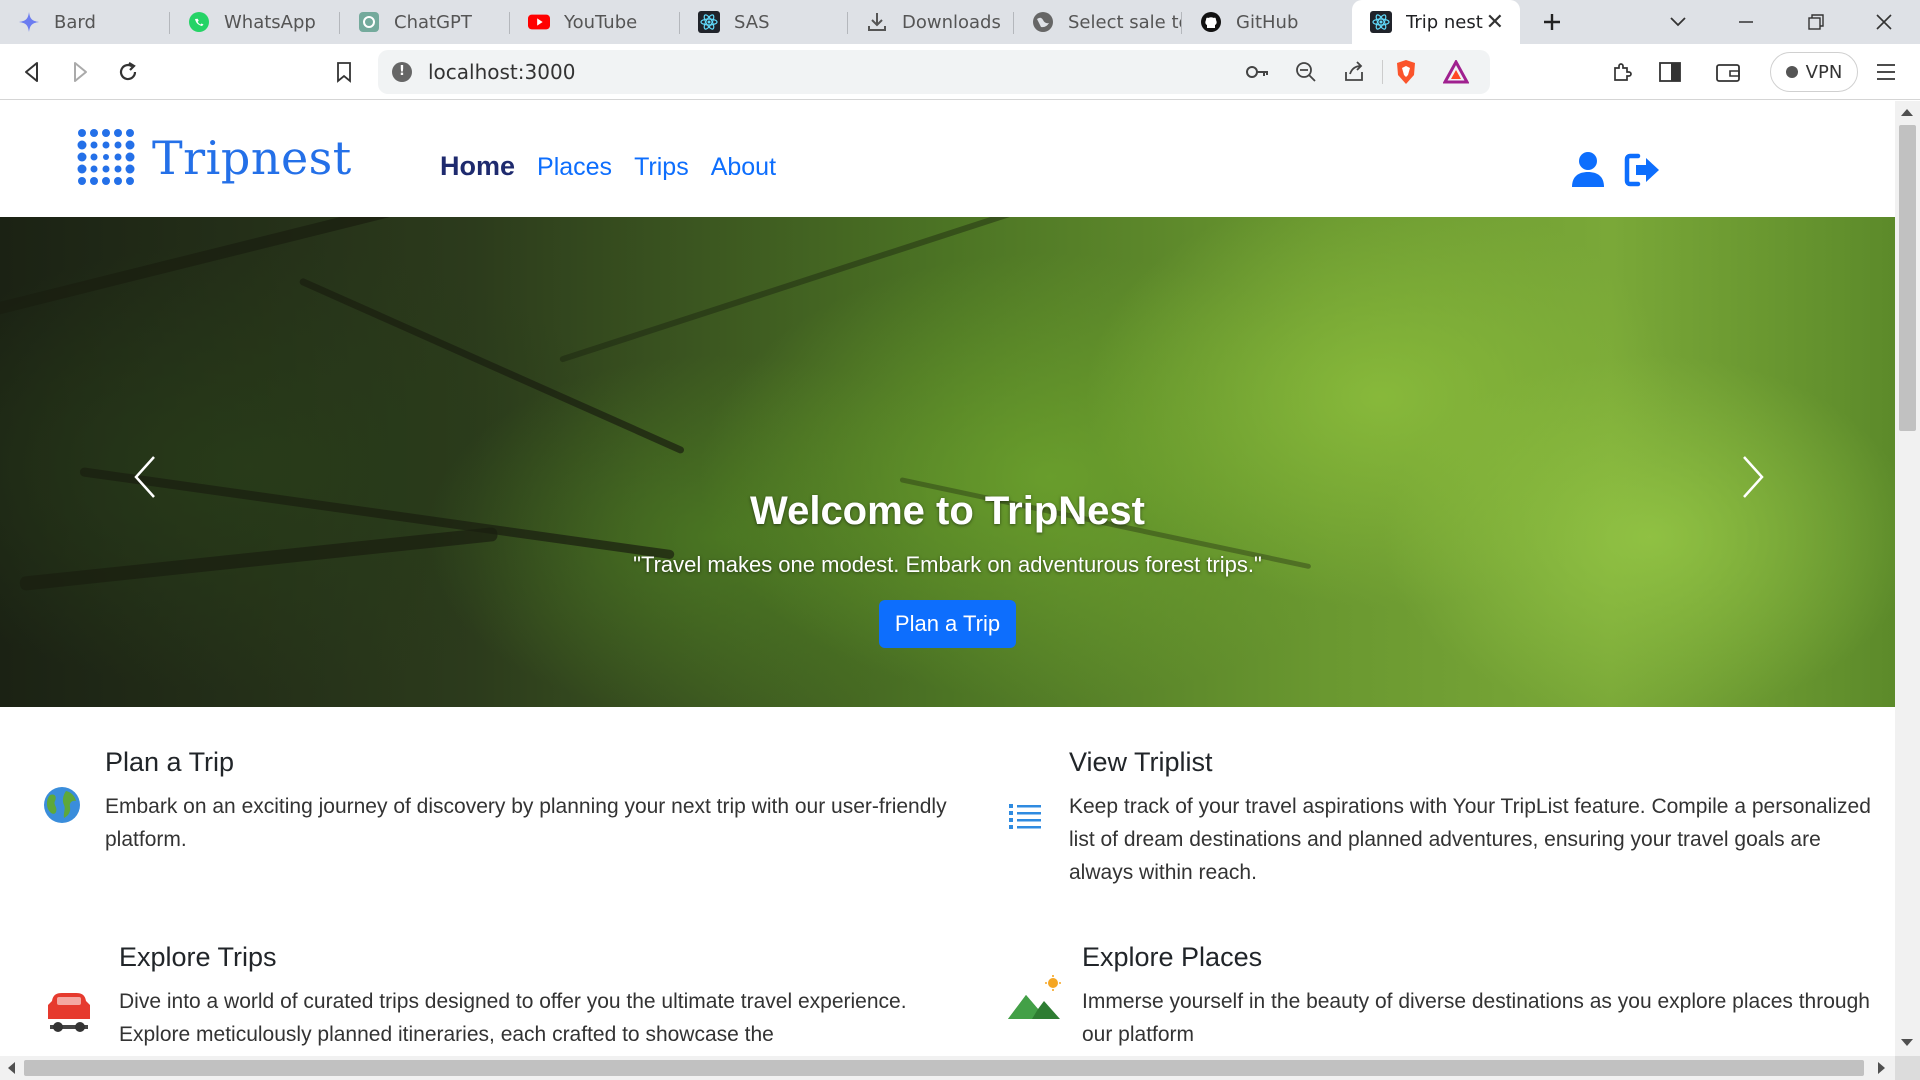  Describe the element at coordinates (1382, 72) in the screenshot. I see `omnibox-divider` at that location.